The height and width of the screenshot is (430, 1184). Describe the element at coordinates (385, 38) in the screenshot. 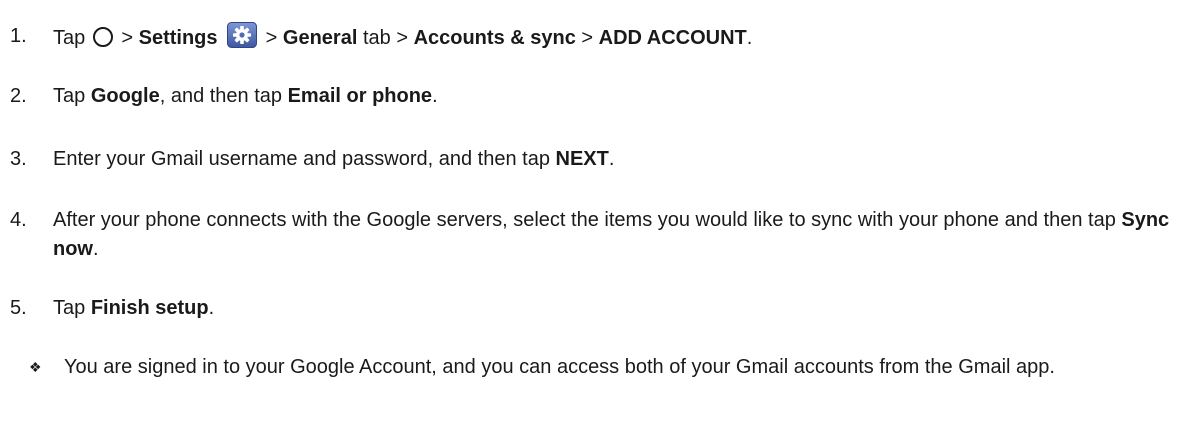

I see `tab-word: tab >` at that location.